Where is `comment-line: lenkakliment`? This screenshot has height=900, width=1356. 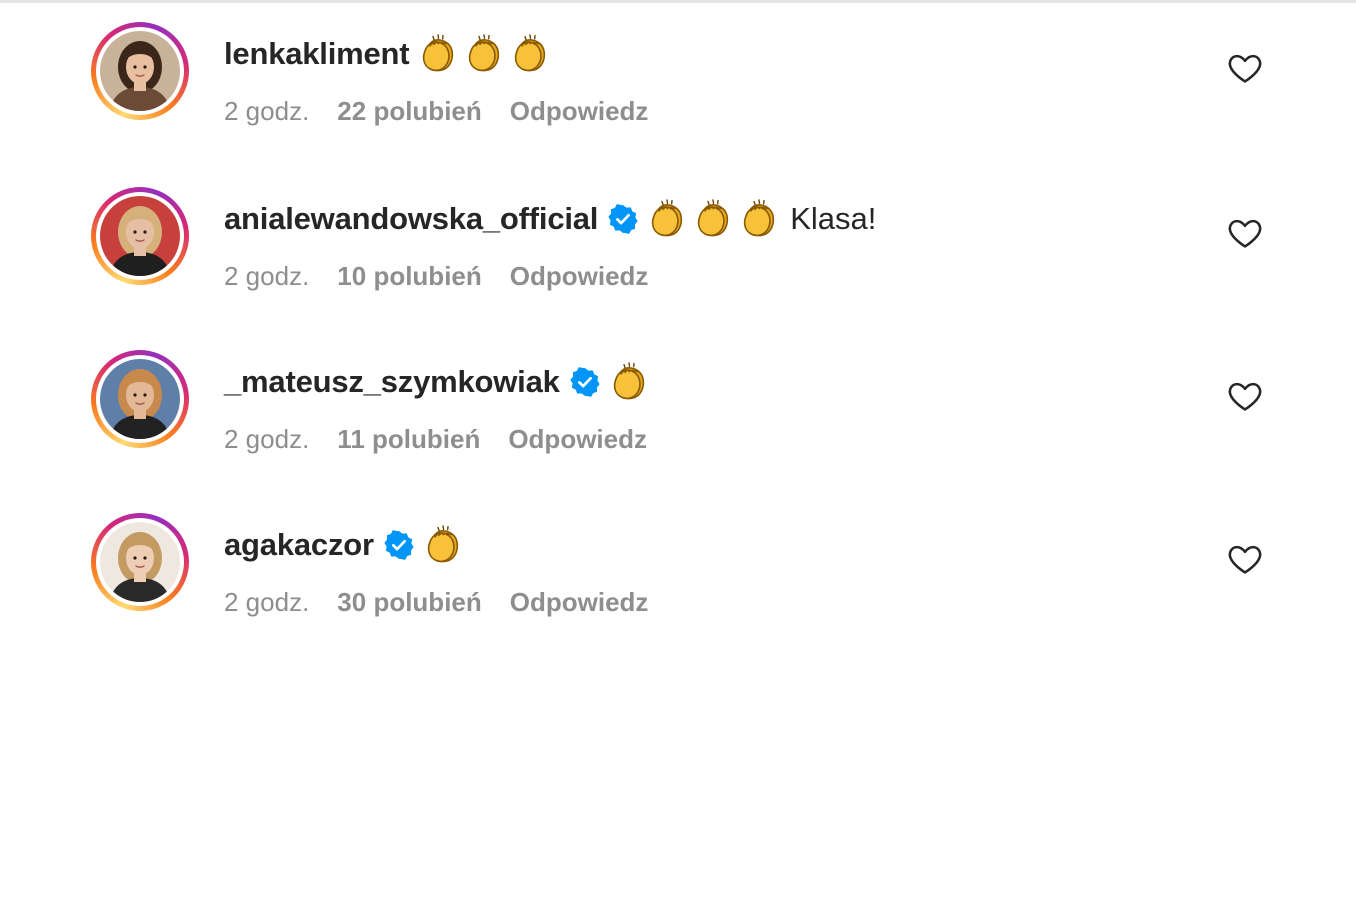
comment-line: lenkakliment is located at coordinates (390, 54).